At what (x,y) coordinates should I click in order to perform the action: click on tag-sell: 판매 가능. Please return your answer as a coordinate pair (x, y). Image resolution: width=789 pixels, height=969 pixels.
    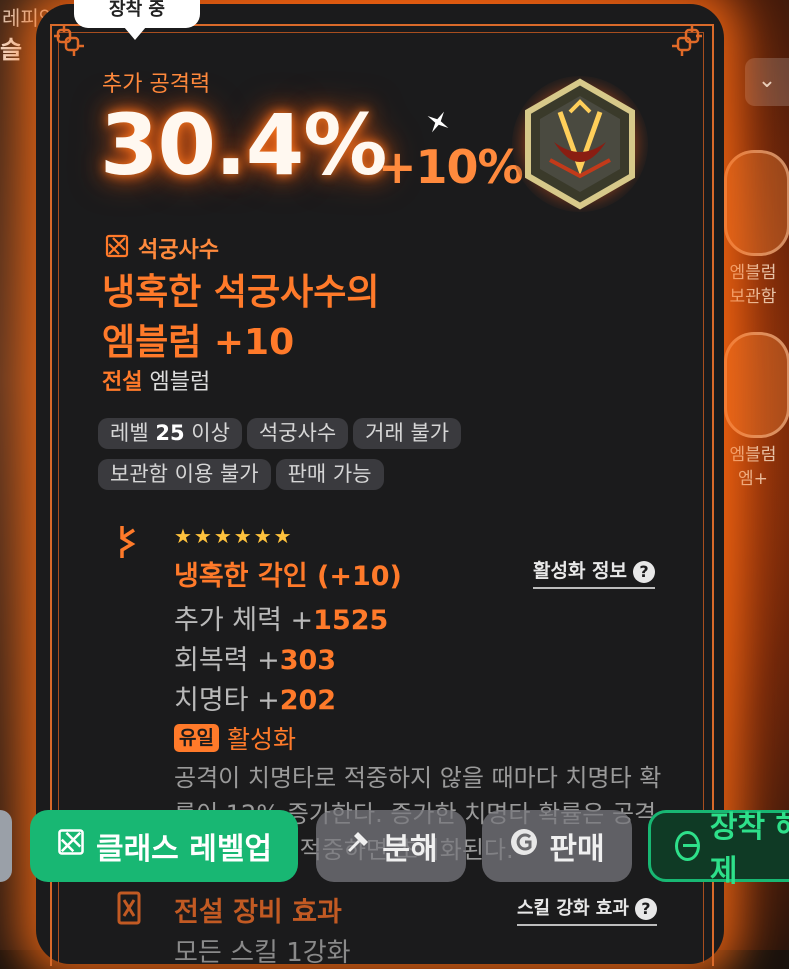
    Looking at the image, I should click on (329, 474).